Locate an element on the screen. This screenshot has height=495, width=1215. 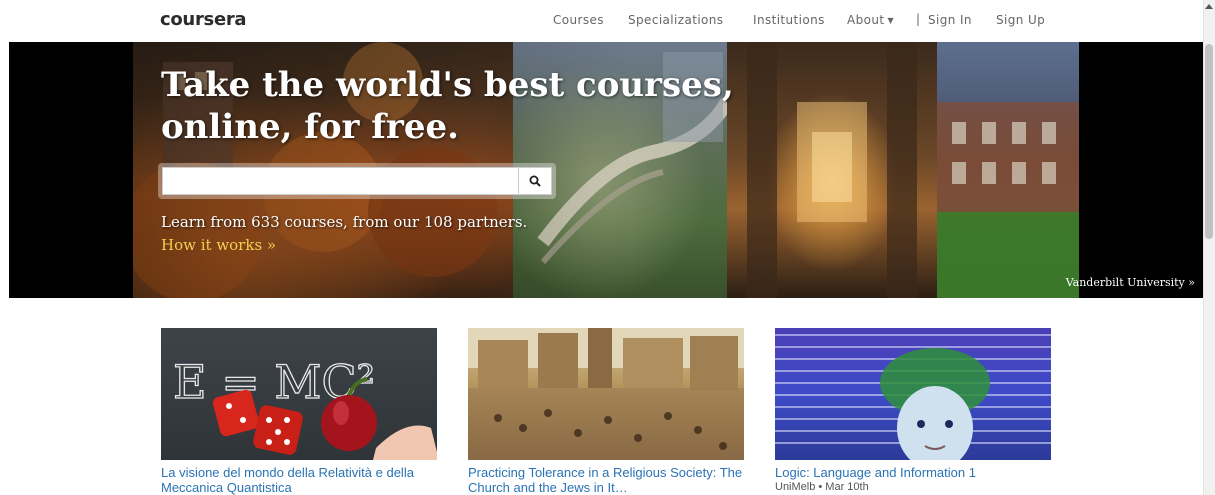
historic-painting-illustration is located at coordinates (606, 394).